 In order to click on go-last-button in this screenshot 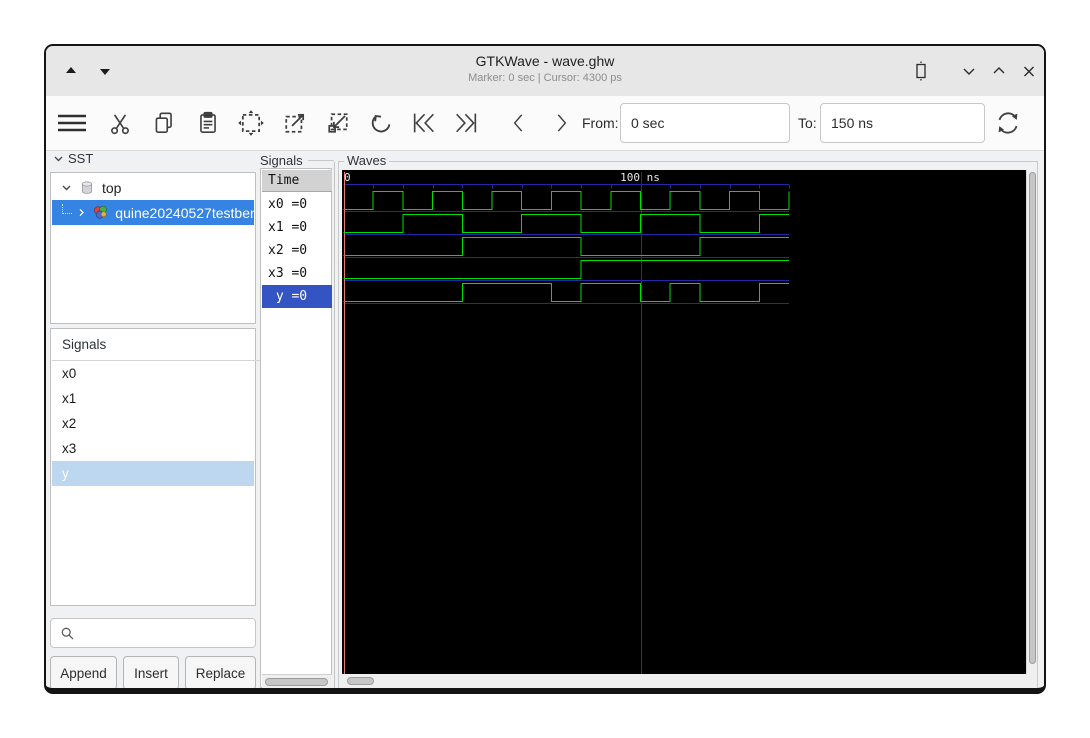, I will do `click(466, 123)`.